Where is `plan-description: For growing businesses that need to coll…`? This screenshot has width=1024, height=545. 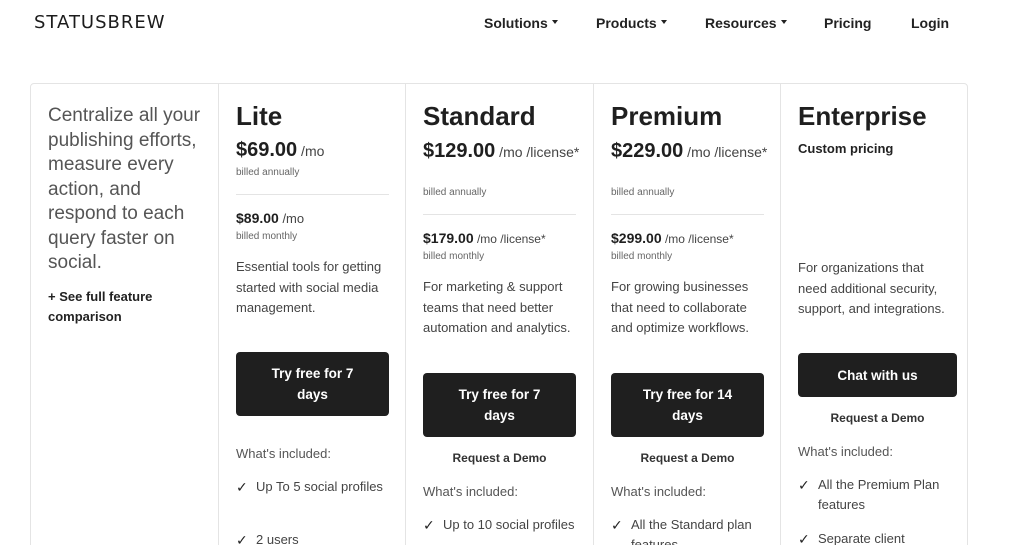
plan-description: For growing businesses that need to coll… is located at coordinates (680, 307).